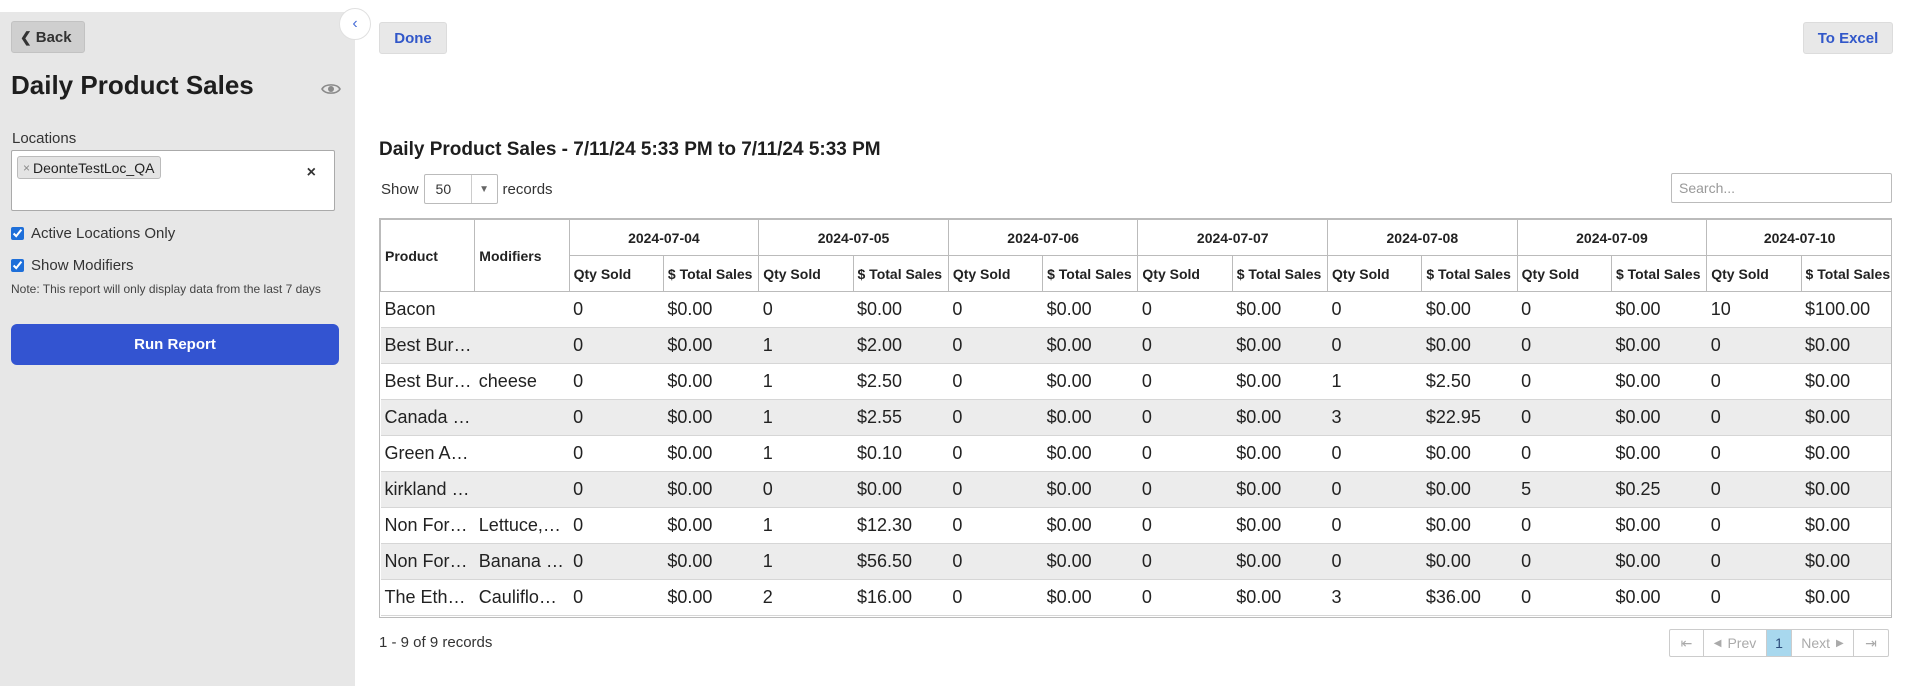 The image size is (1909, 686). I want to click on total-sales-cell: $12.30, so click(901, 525).